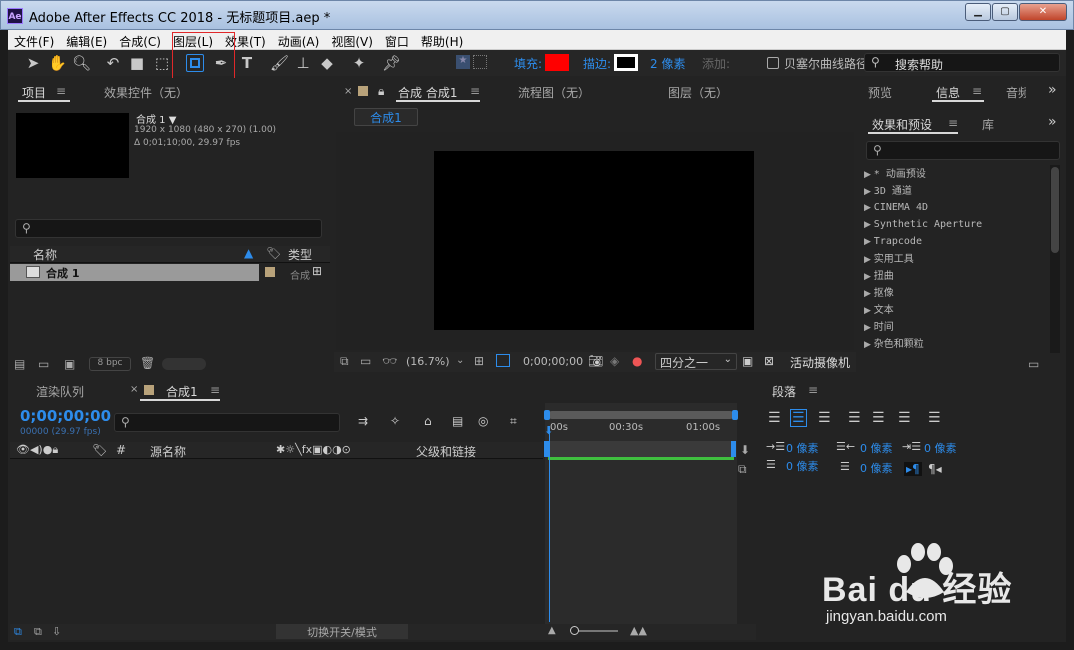 Image resolution: width=1074 pixels, height=650 pixels. What do you see at coordinates (227, 422) in the screenshot?
I see `timeline-search-input: ⚲` at bounding box center [227, 422].